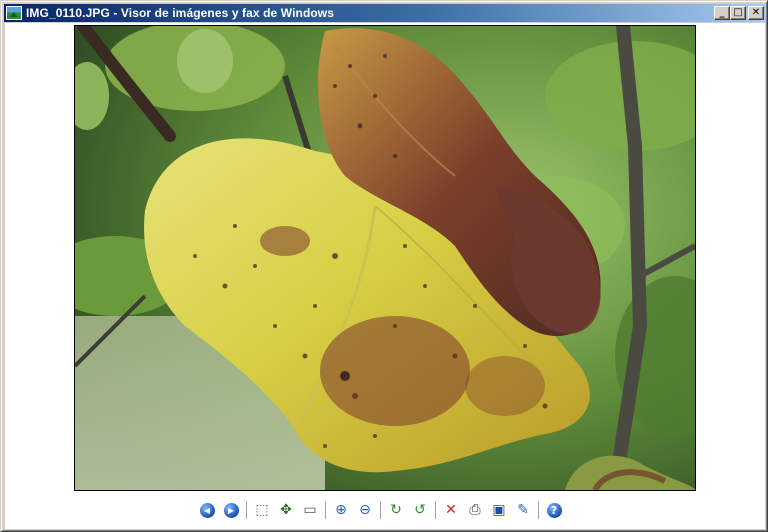 The image size is (768, 532). I want to click on delete-icon: ✕, so click(451, 510).